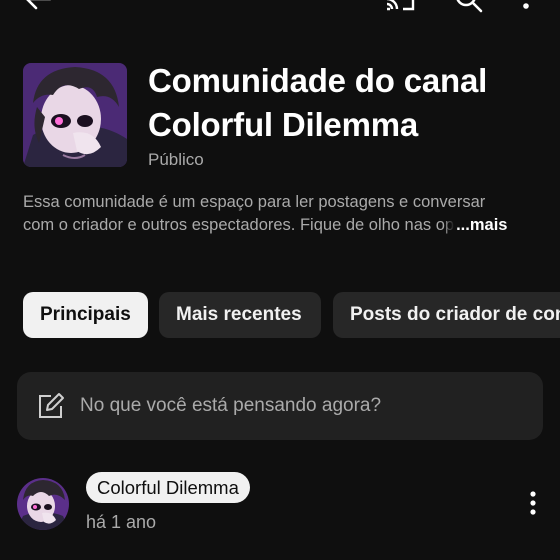  What do you see at coordinates (445, 225) in the screenshot?
I see `description-fade-text: op` at bounding box center [445, 225].